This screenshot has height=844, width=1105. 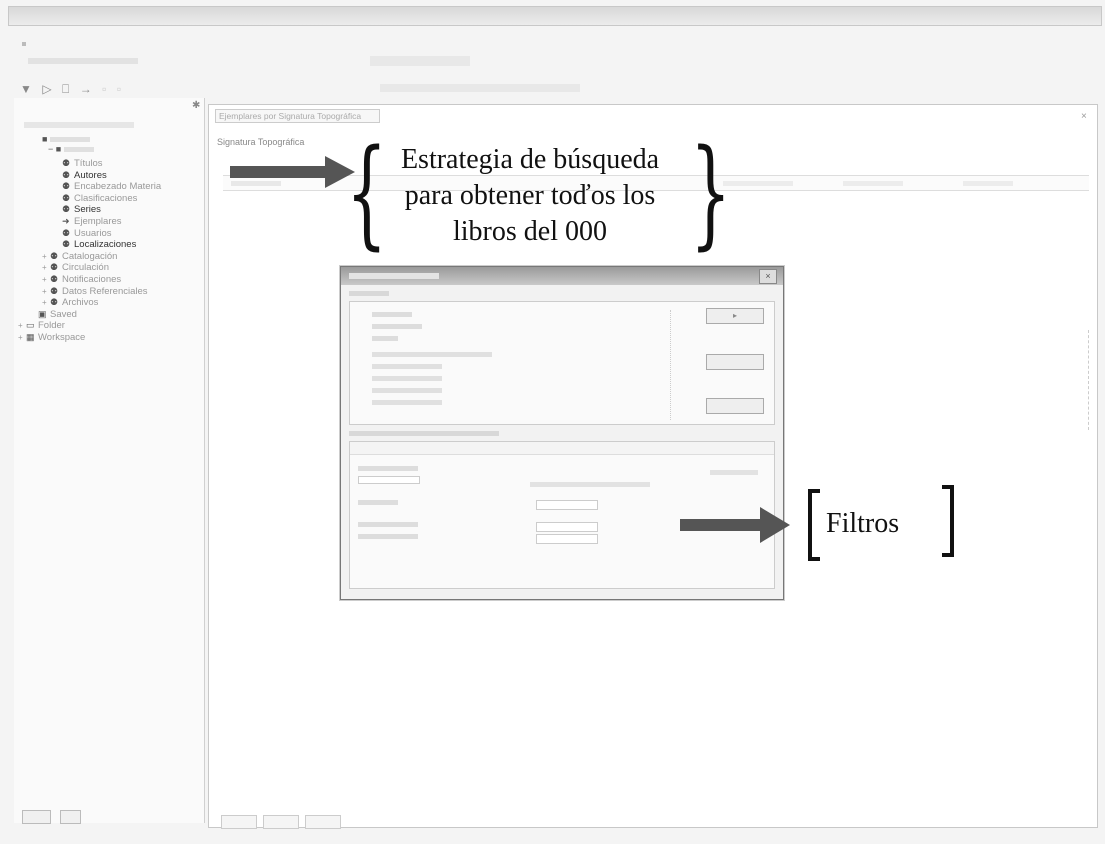 What do you see at coordinates (562, 276) in the screenshot?
I see `dialog-title-bar: ×` at bounding box center [562, 276].